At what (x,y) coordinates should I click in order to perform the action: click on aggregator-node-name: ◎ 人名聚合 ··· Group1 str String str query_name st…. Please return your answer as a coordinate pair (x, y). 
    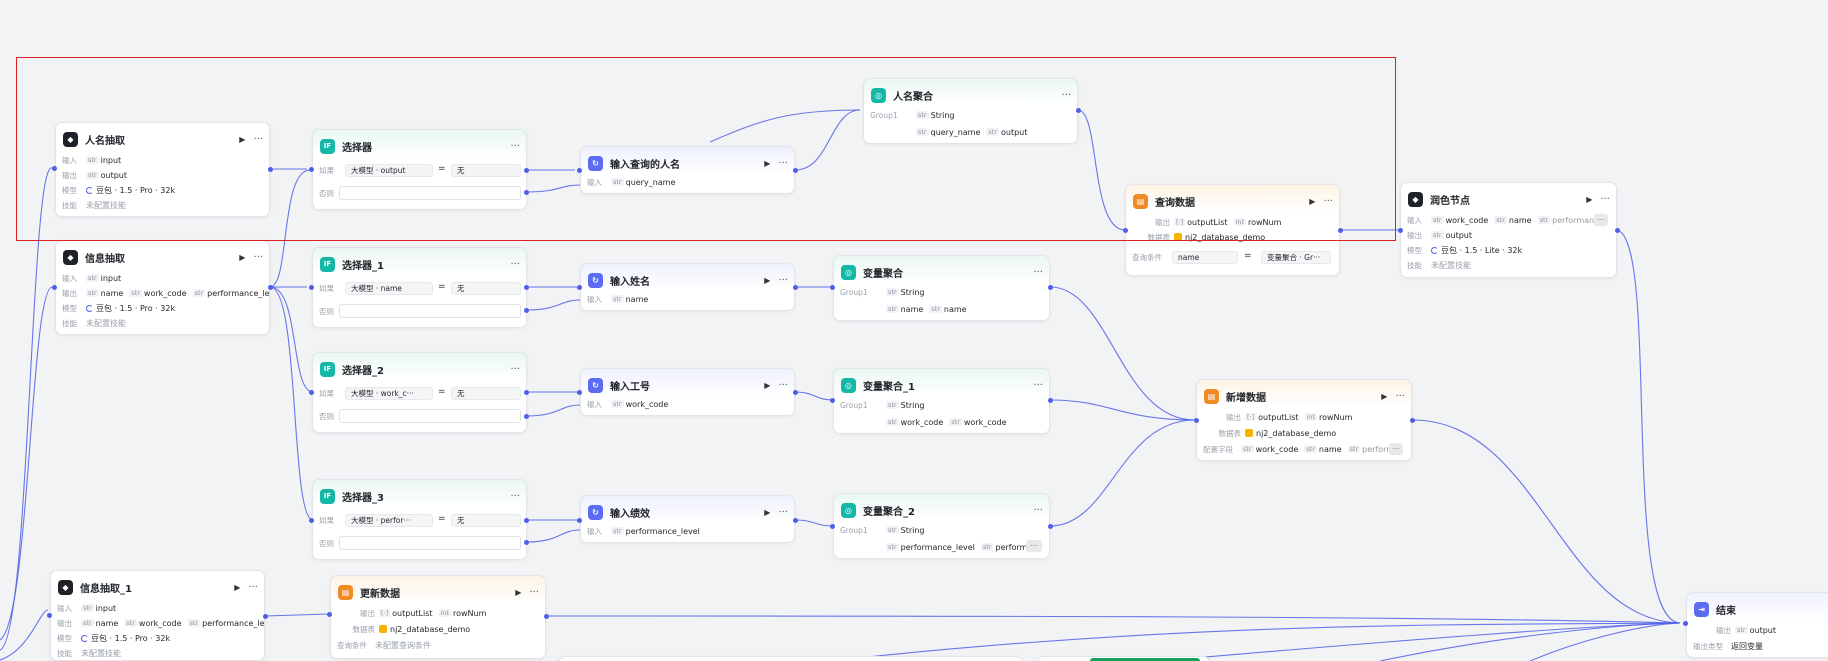
    Looking at the image, I should click on (970, 111).